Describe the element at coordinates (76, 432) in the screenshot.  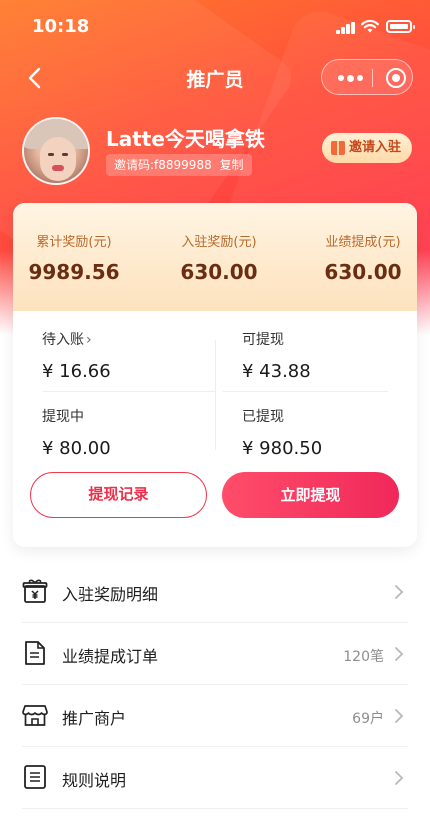
I see `withdrawing-balance: 提现中 ¥ 80.00` at that location.